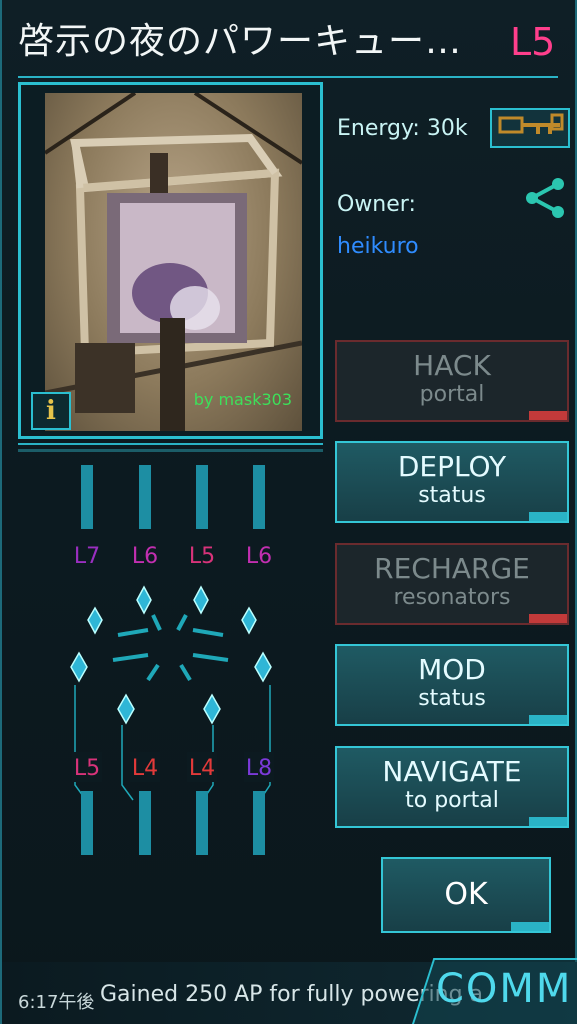  I want to click on energy-label: Energy:, so click(378, 128).